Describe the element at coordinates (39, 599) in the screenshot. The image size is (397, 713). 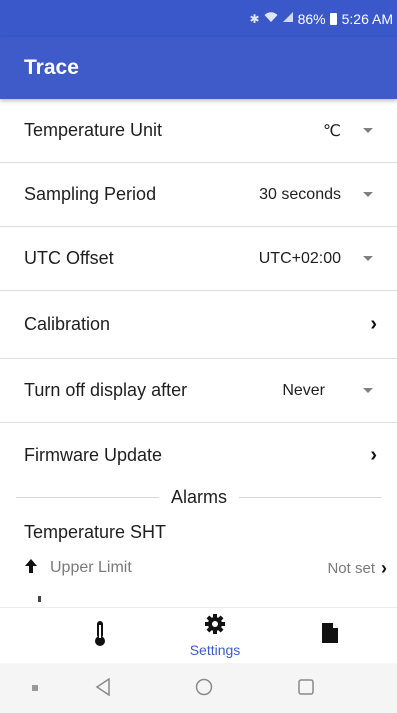
I see `arrow-down-icon` at that location.